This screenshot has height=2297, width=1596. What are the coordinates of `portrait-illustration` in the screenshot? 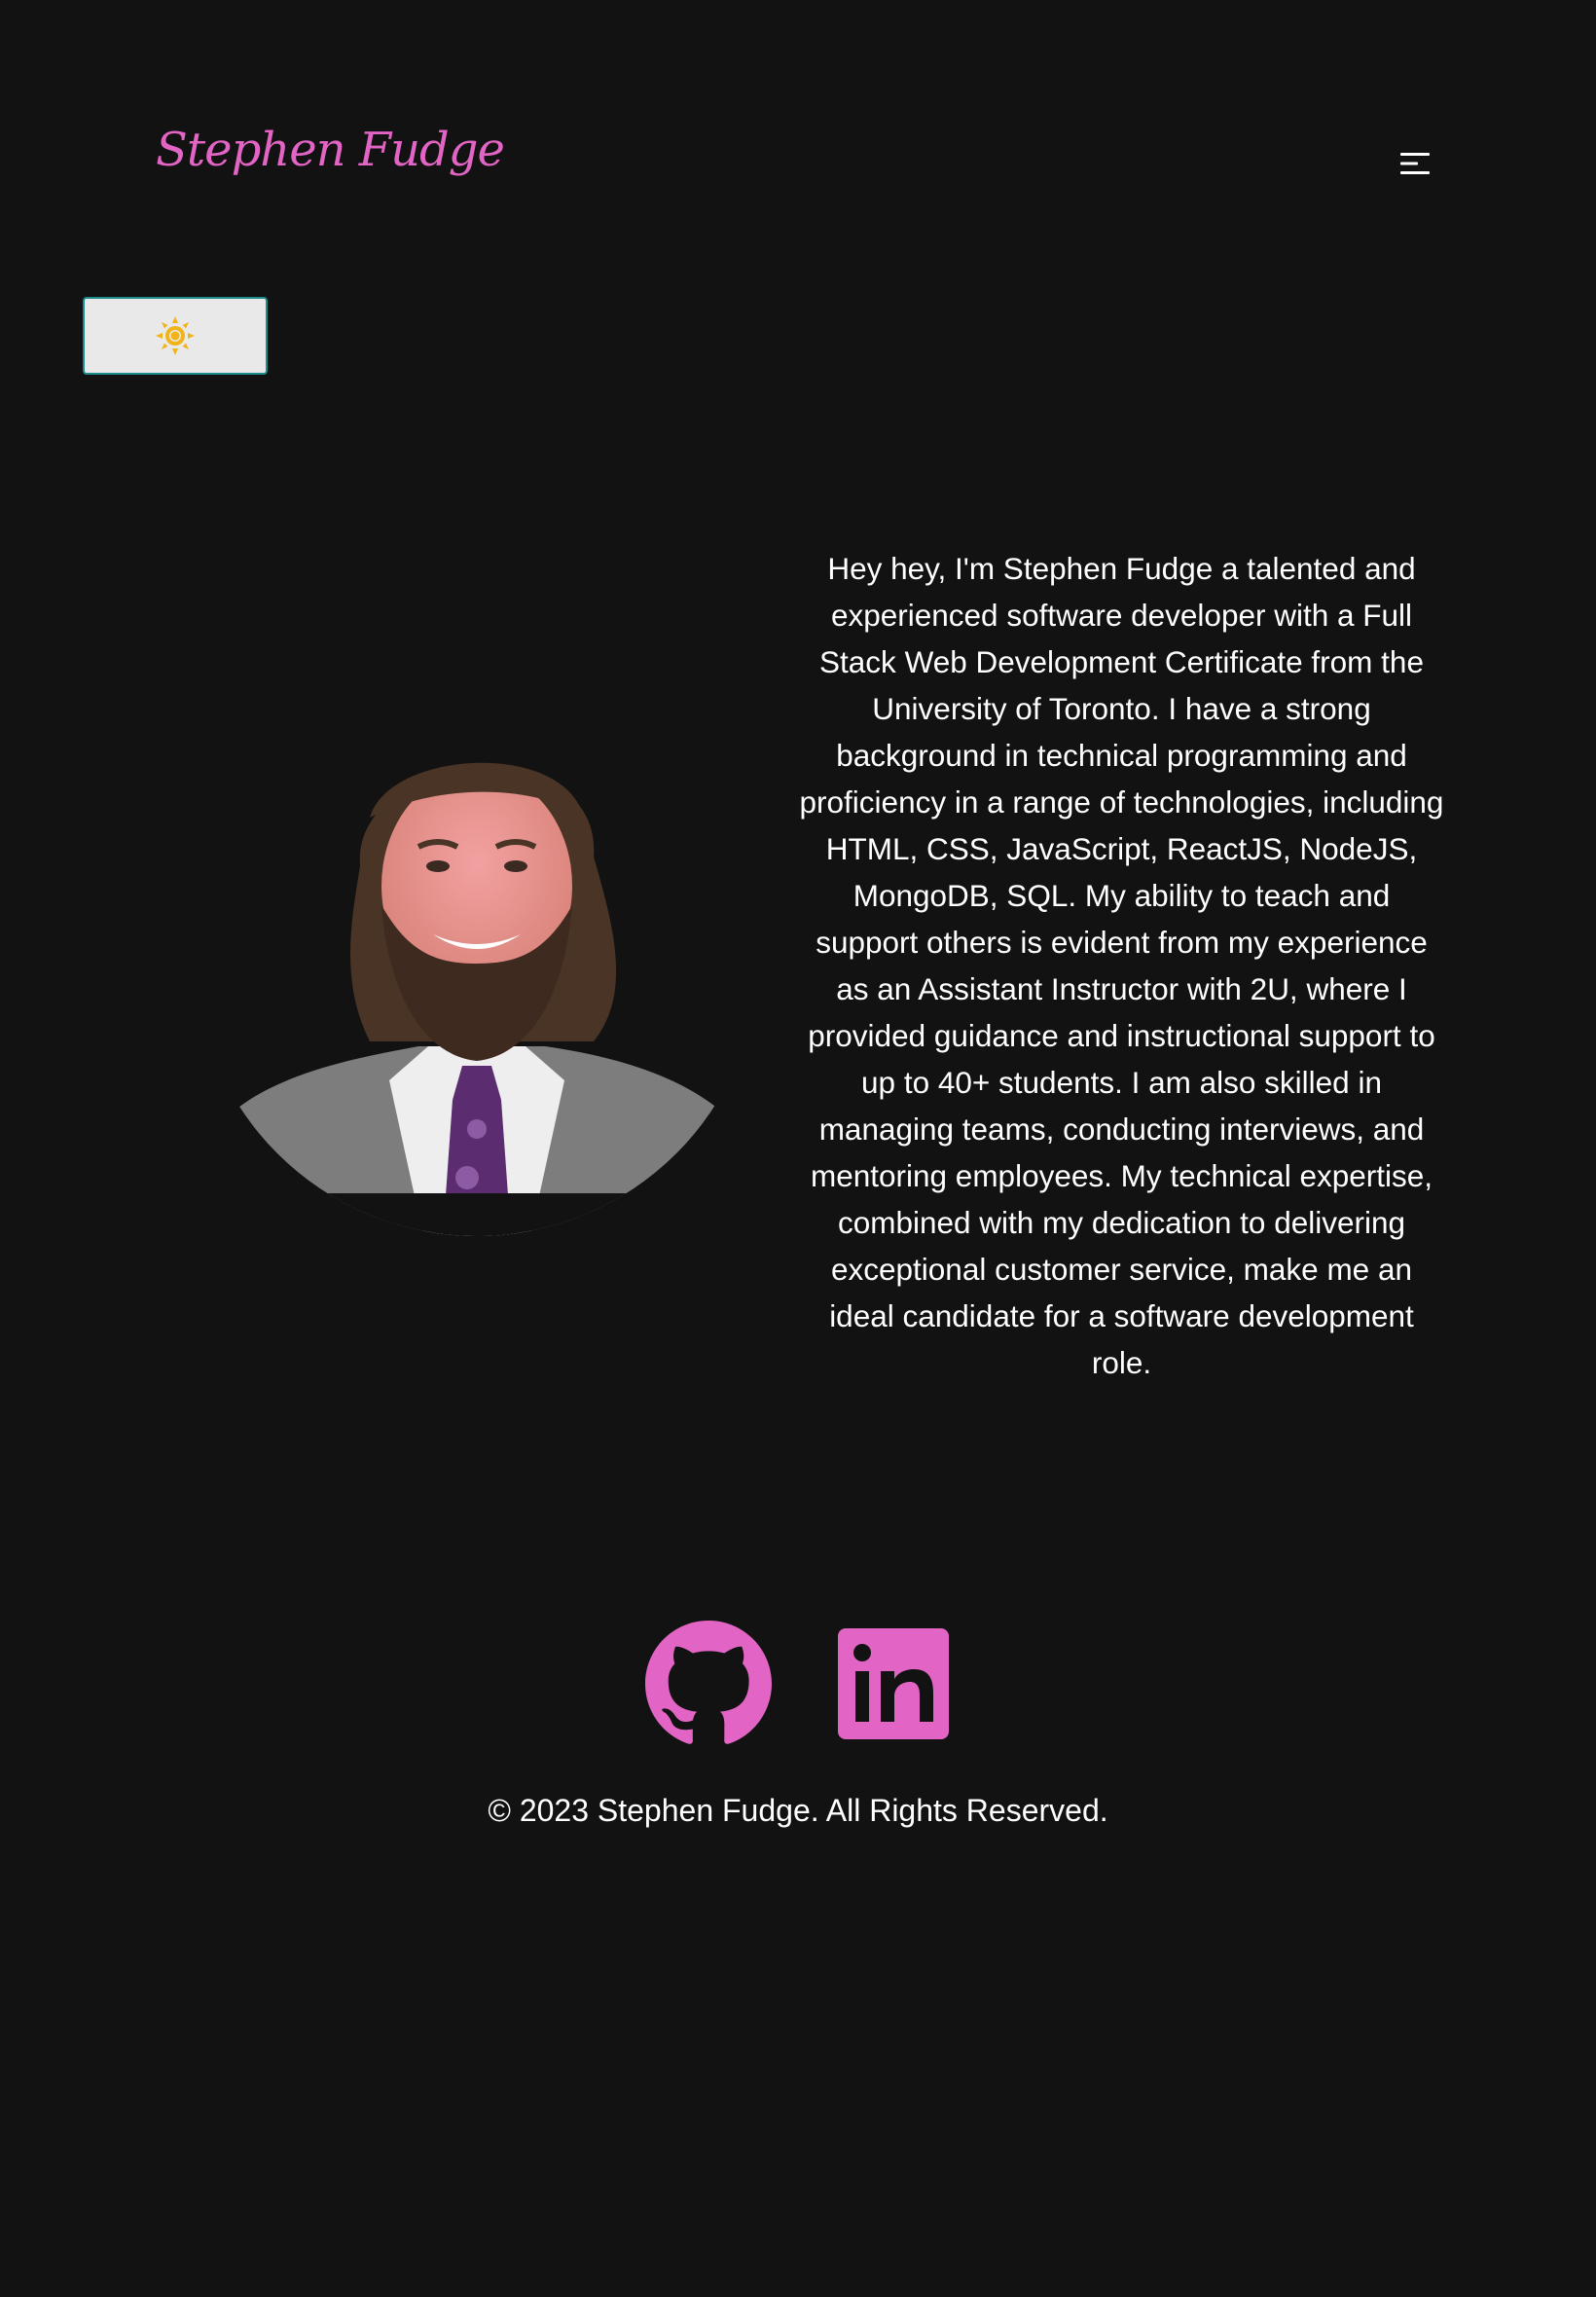 It's located at (477, 954).